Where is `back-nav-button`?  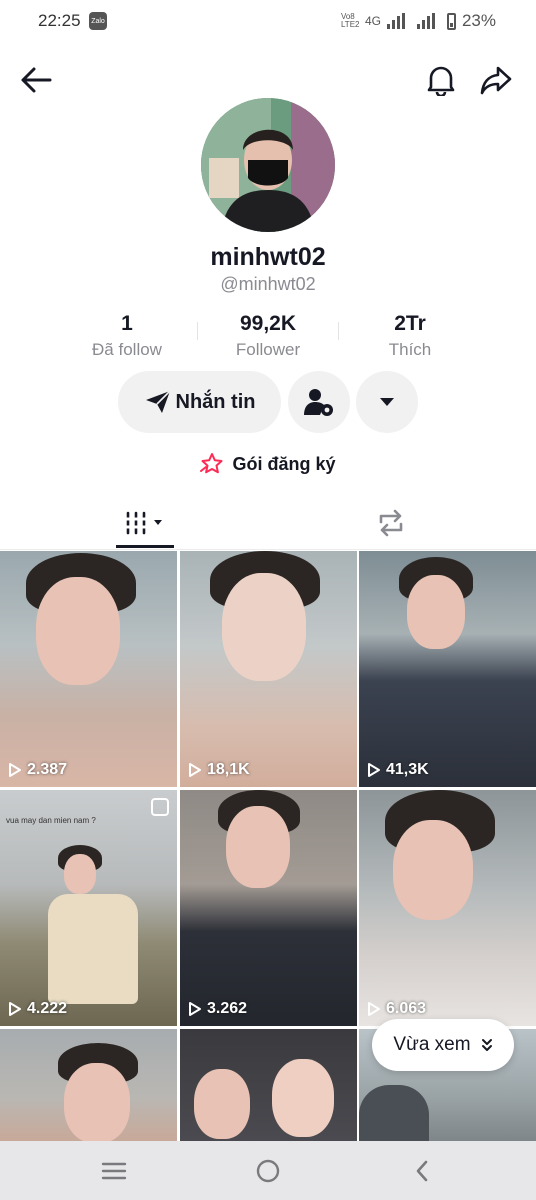
back-nav-button is located at coordinates (422, 1170).